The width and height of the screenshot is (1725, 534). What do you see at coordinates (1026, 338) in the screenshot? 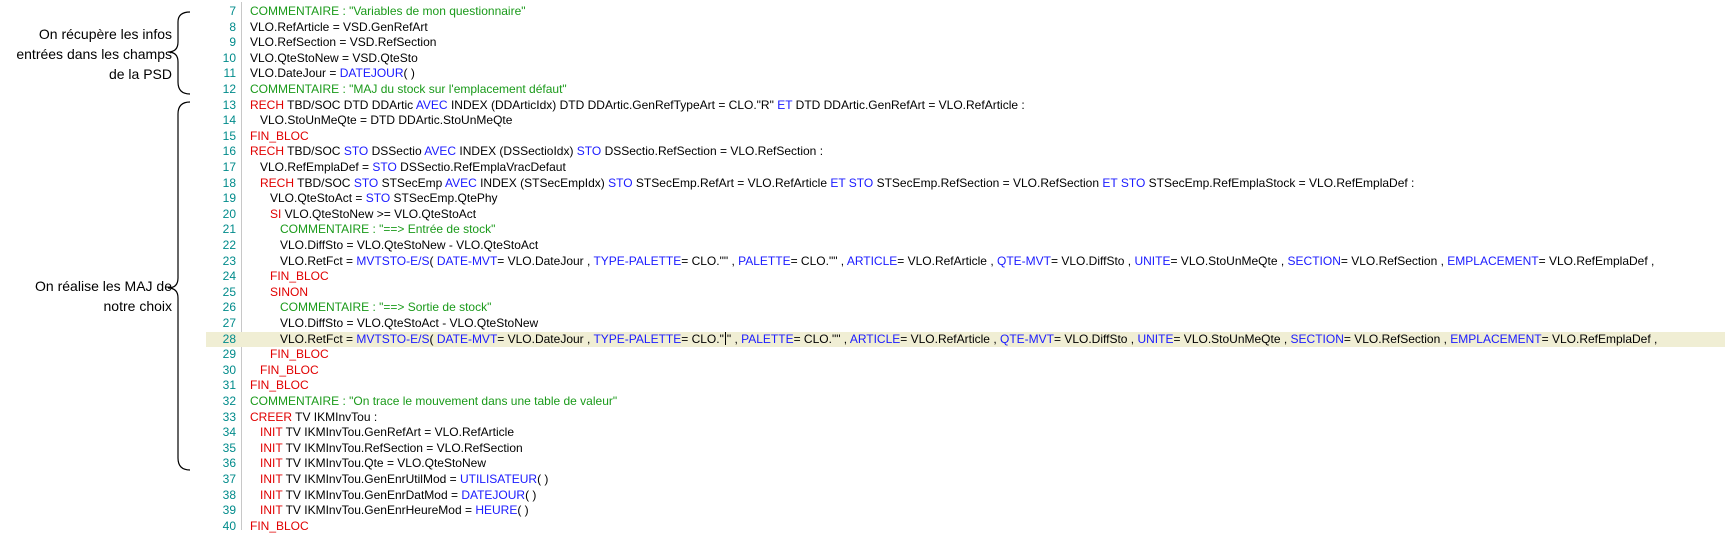
I see `function-token: QTE-MVT` at bounding box center [1026, 338].